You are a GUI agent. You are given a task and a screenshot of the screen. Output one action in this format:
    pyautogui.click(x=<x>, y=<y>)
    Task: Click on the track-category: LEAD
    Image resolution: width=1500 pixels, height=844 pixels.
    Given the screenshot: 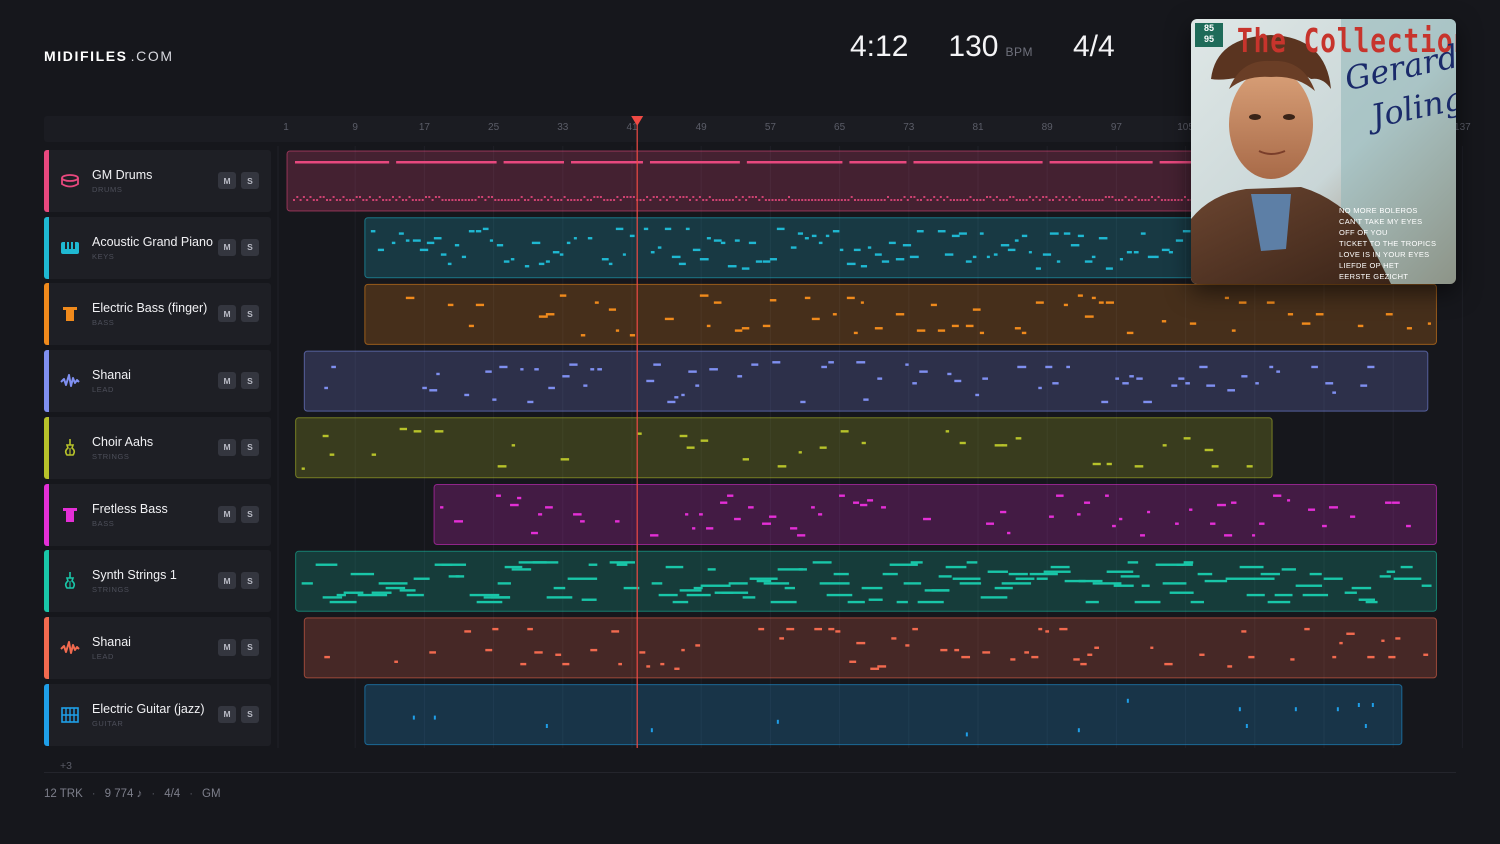 What is the action you would take?
    pyautogui.click(x=103, y=390)
    